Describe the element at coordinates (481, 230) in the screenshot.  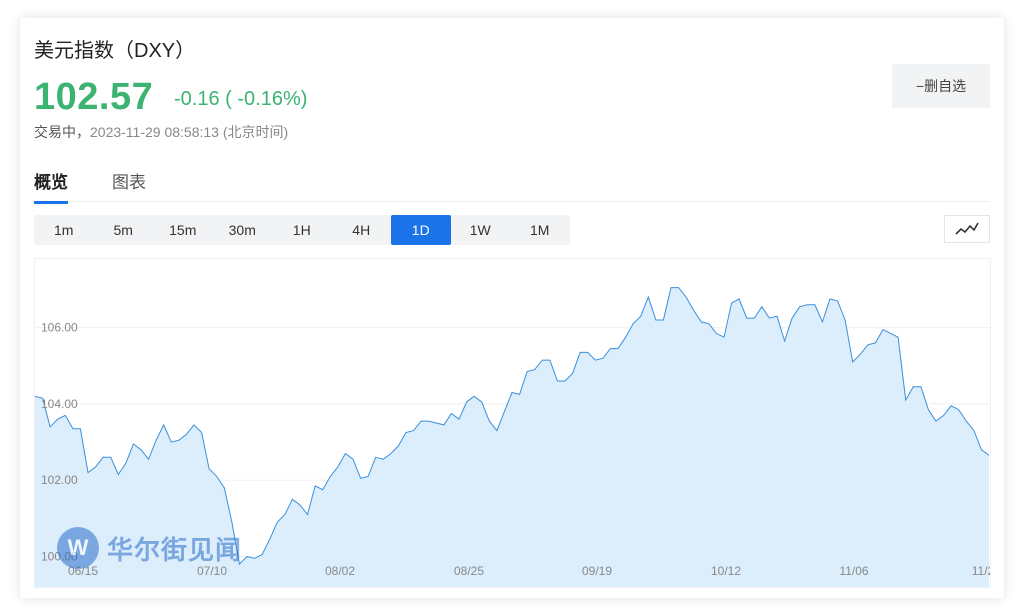
I see `period-1w: 1W` at that location.